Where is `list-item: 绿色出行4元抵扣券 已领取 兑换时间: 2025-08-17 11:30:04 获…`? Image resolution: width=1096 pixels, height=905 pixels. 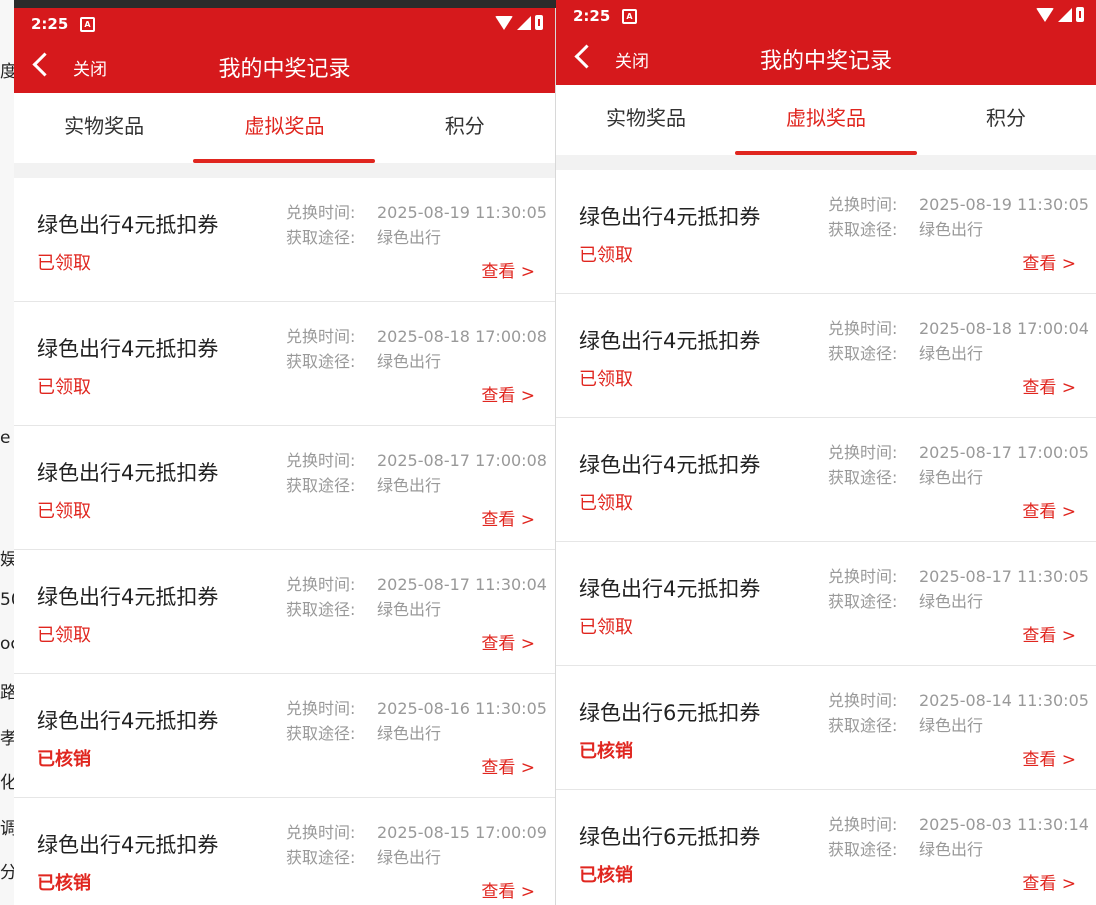
list-item: 绿色出行4元抵扣券 已领取 兑换时间: 2025-08-17 11:30:04 获… is located at coordinates (284, 612).